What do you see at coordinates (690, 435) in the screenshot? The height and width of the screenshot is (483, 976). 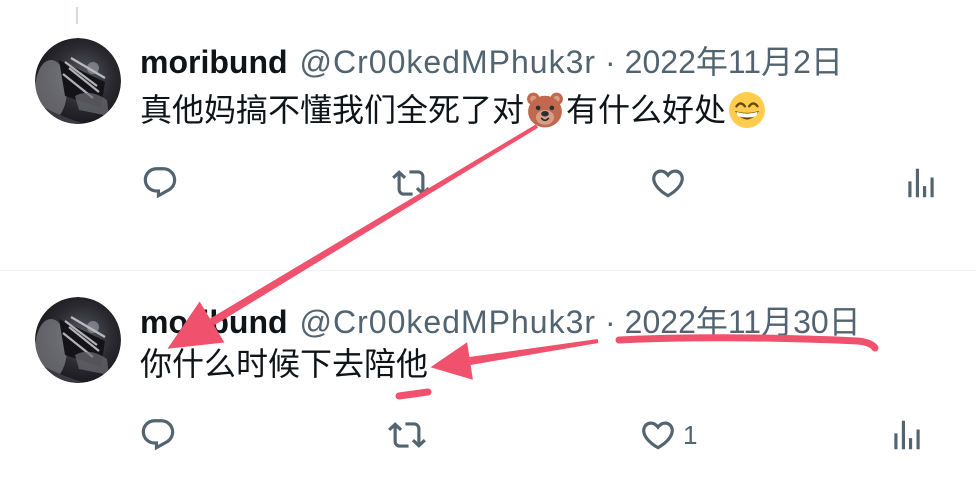 I see `like-count: 1` at bounding box center [690, 435].